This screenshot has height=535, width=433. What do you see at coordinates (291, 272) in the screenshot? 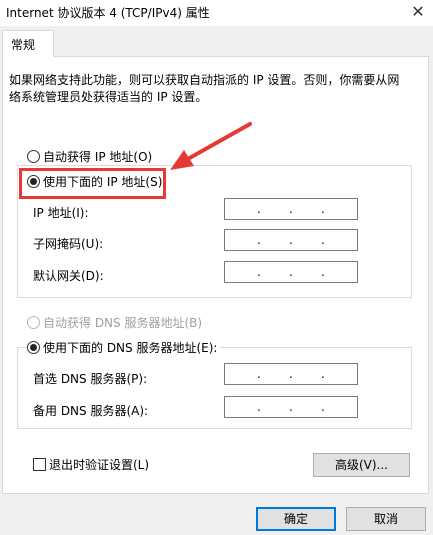
I see `default-gateway-input: . . .` at bounding box center [291, 272].